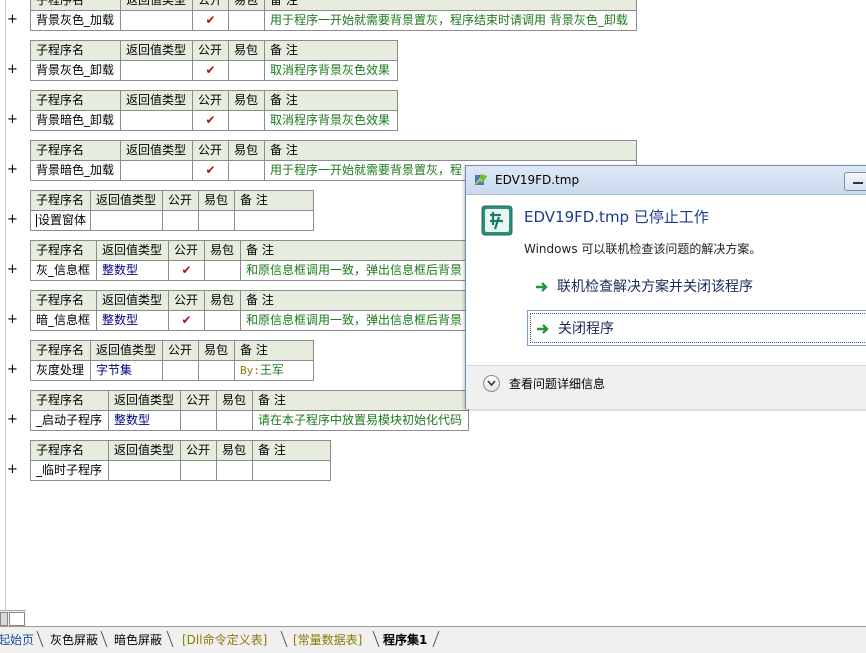 Image resolution: width=866 pixels, height=653 pixels. I want to click on subprogram-name-cell: 灰_信息框, so click(63, 270).